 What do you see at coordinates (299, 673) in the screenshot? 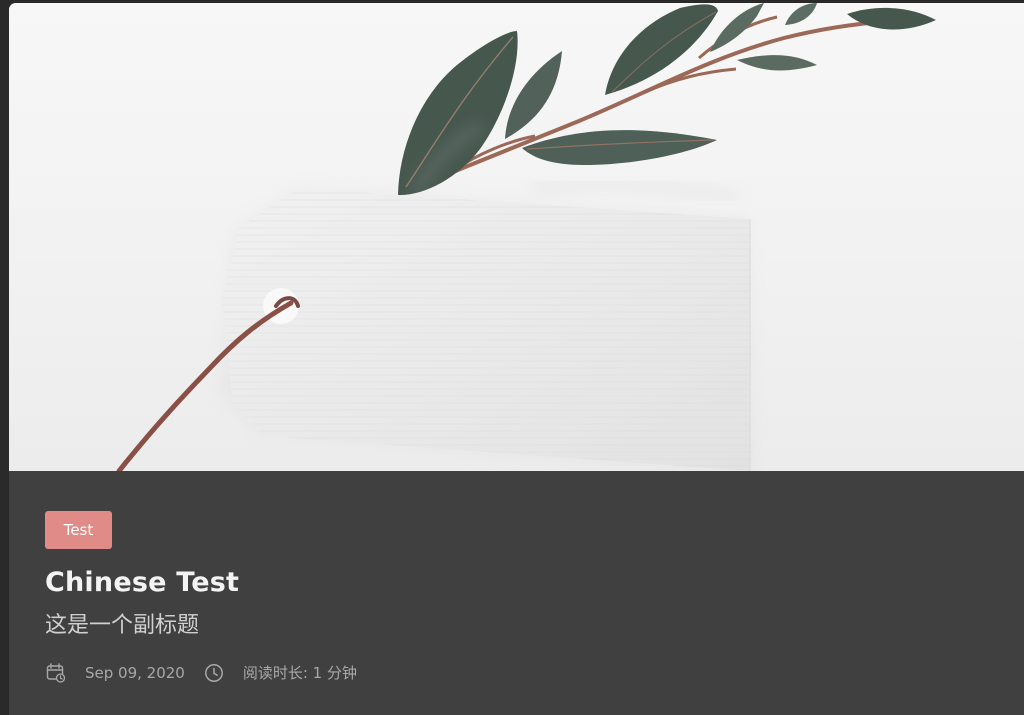
I see `read-time: 阅读时长: 1 分钟` at bounding box center [299, 673].